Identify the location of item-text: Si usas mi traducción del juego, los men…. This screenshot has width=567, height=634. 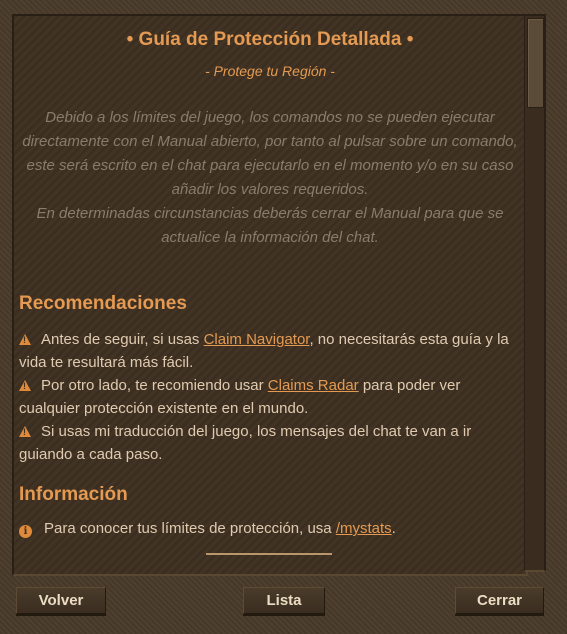
(245, 443).